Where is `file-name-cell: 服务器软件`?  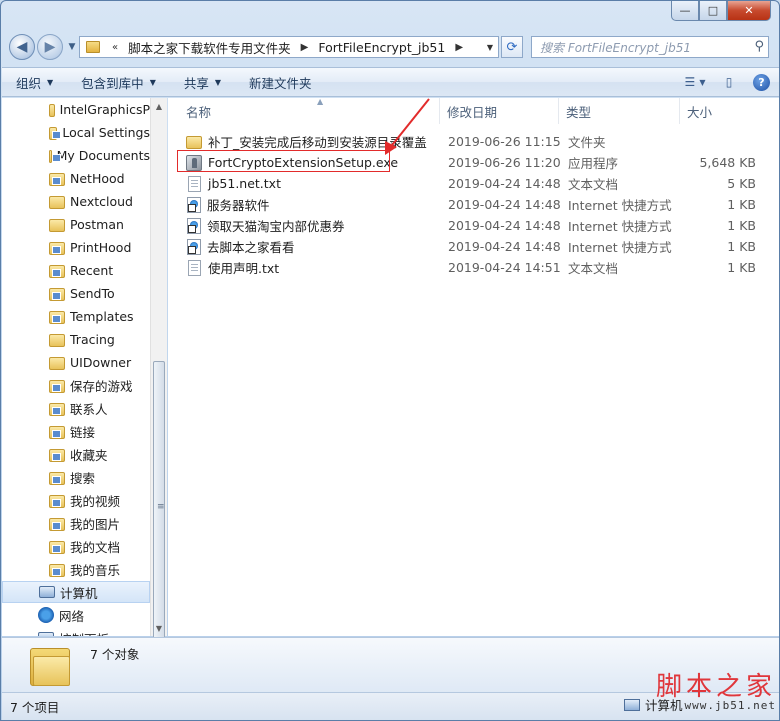 file-name-cell: 服务器软件 is located at coordinates (228, 204).